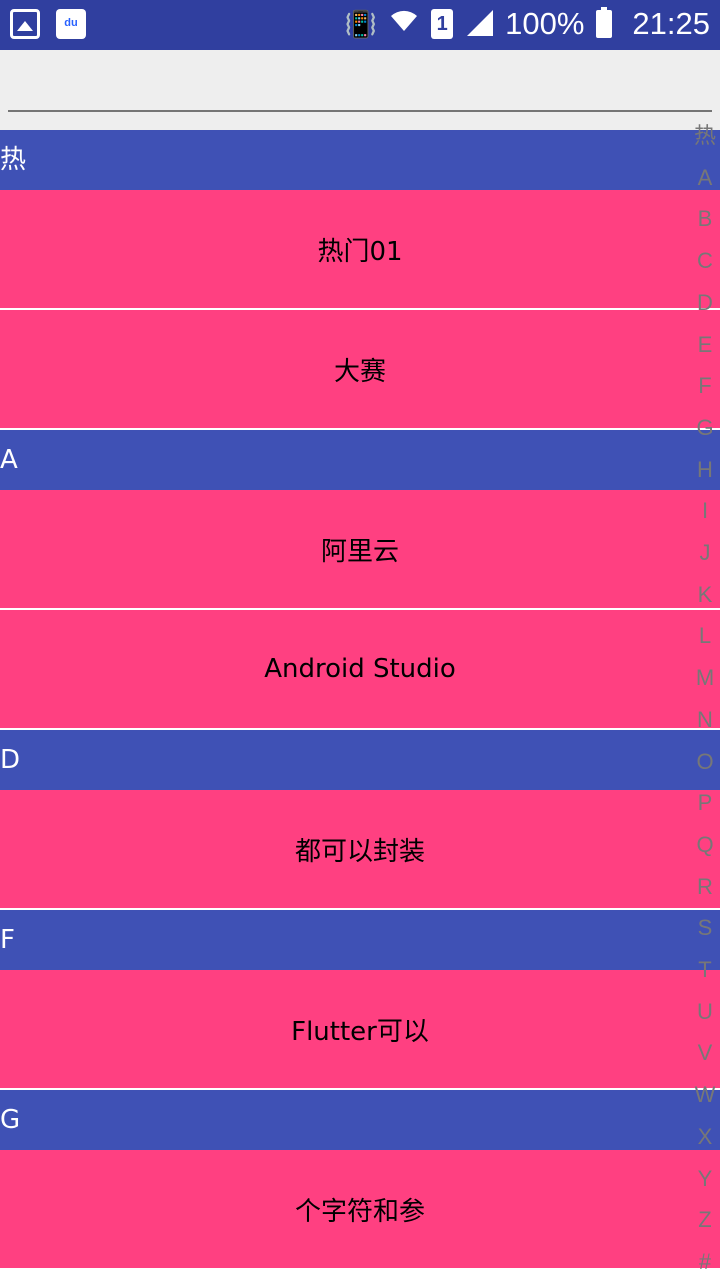 Image resolution: width=720 pixels, height=1280 pixels. I want to click on list-item-label: 都可以封装, so click(359, 851).